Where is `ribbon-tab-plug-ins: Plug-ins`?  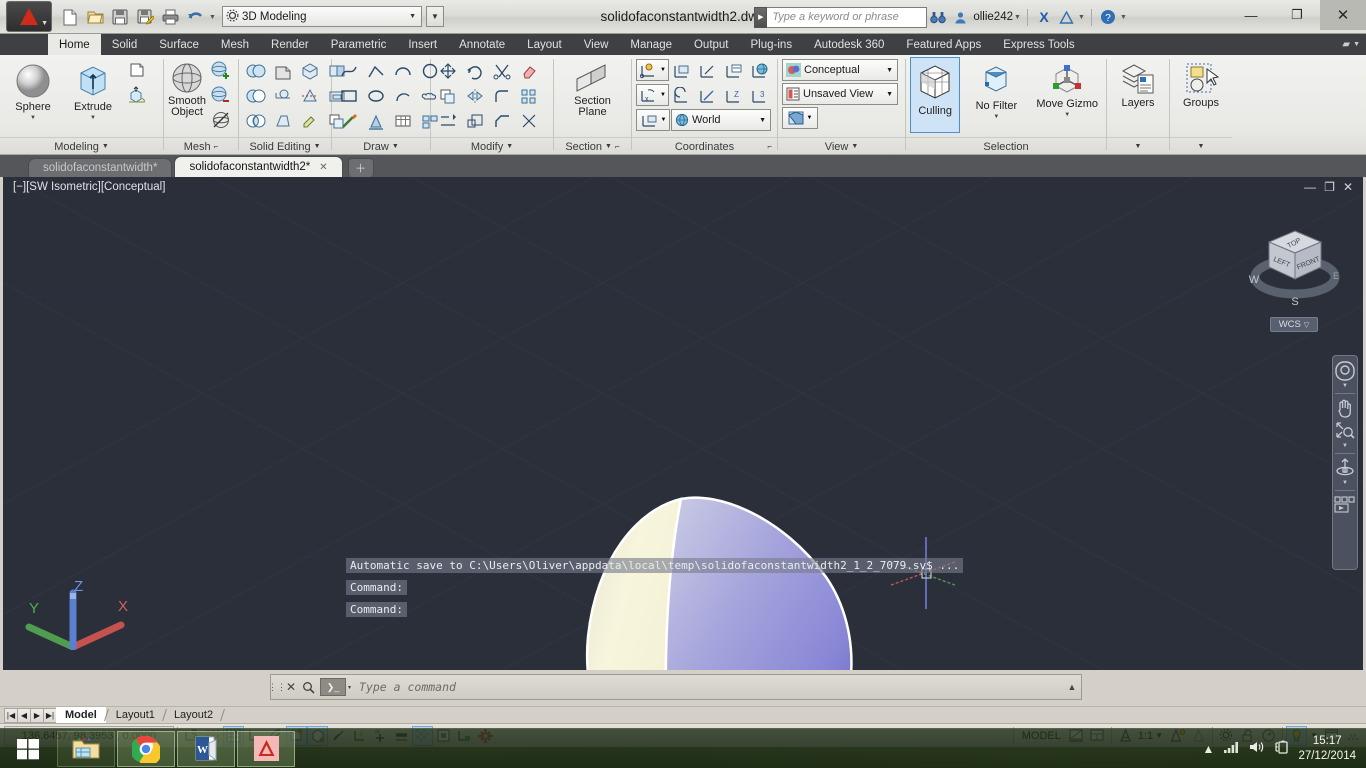
ribbon-tab-plug-ins: Plug-ins is located at coordinates (772, 44).